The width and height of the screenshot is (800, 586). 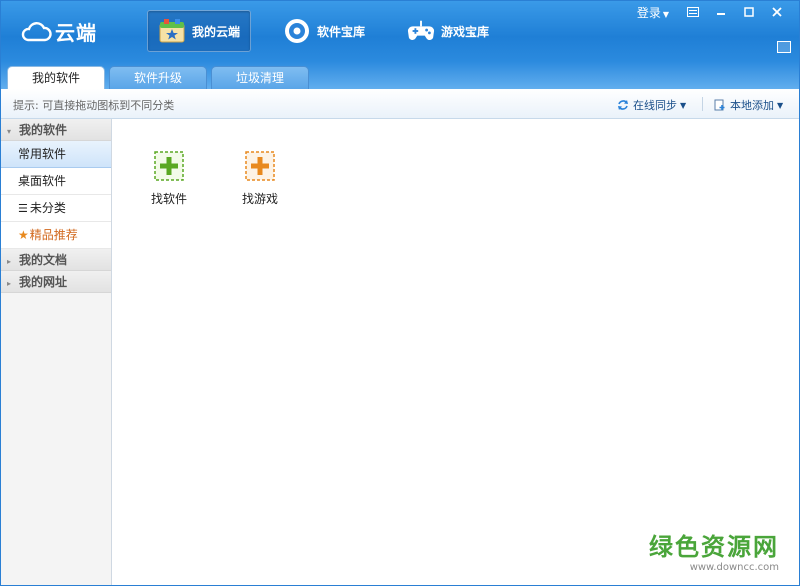 I want to click on close-icon, so click(x=777, y=12).